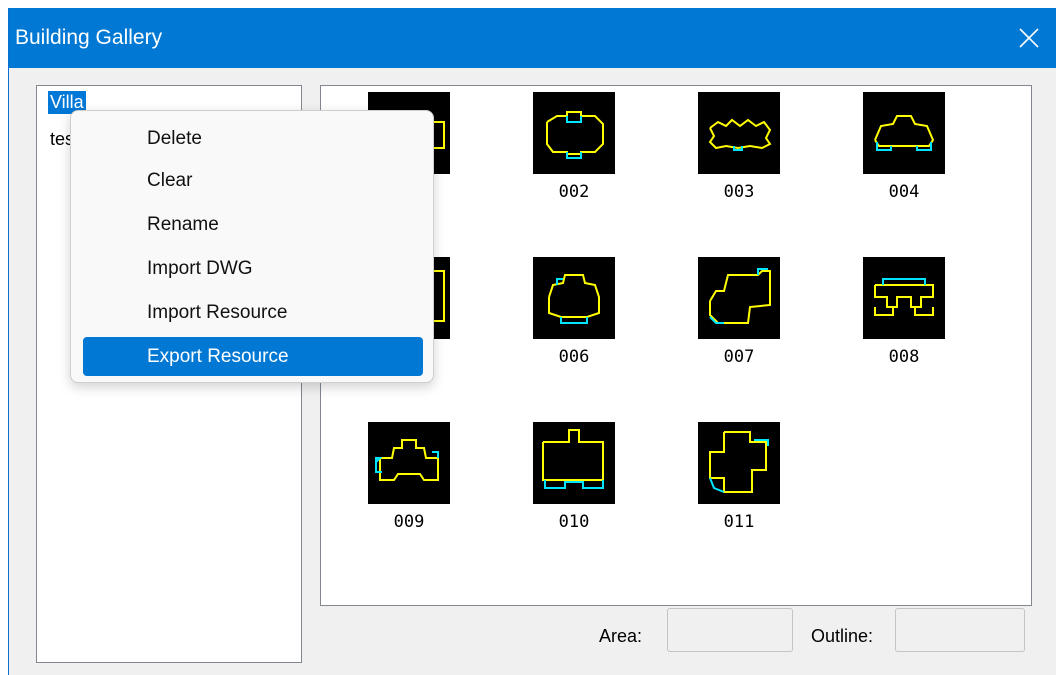 The image size is (1056, 675). I want to click on title-bar: Building Gallery, so click(532, 38).